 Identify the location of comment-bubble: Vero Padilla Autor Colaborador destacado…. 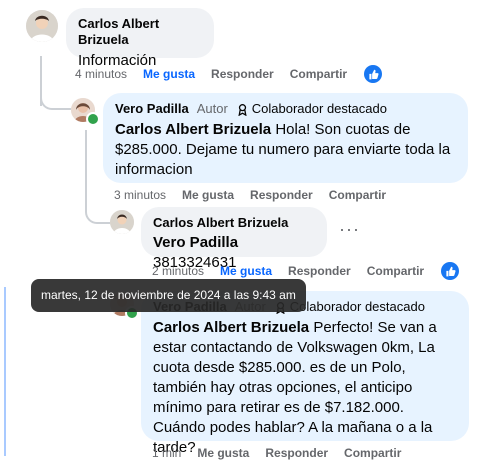
(285, 138).